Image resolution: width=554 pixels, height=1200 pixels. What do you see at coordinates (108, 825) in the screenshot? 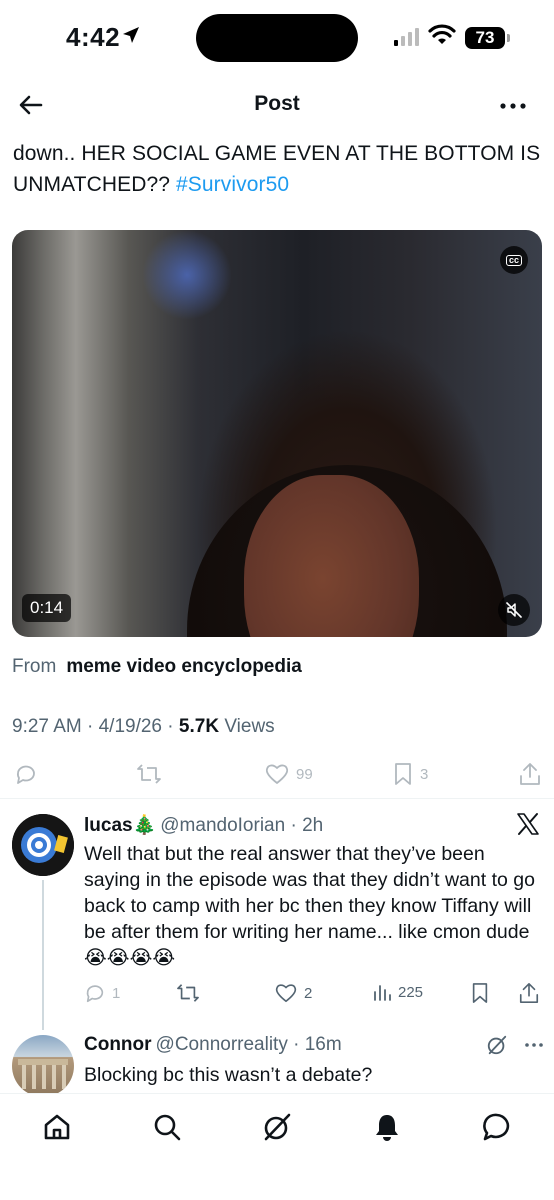
I see `reply-author-name: lucas` at bounding box center [108, 825].